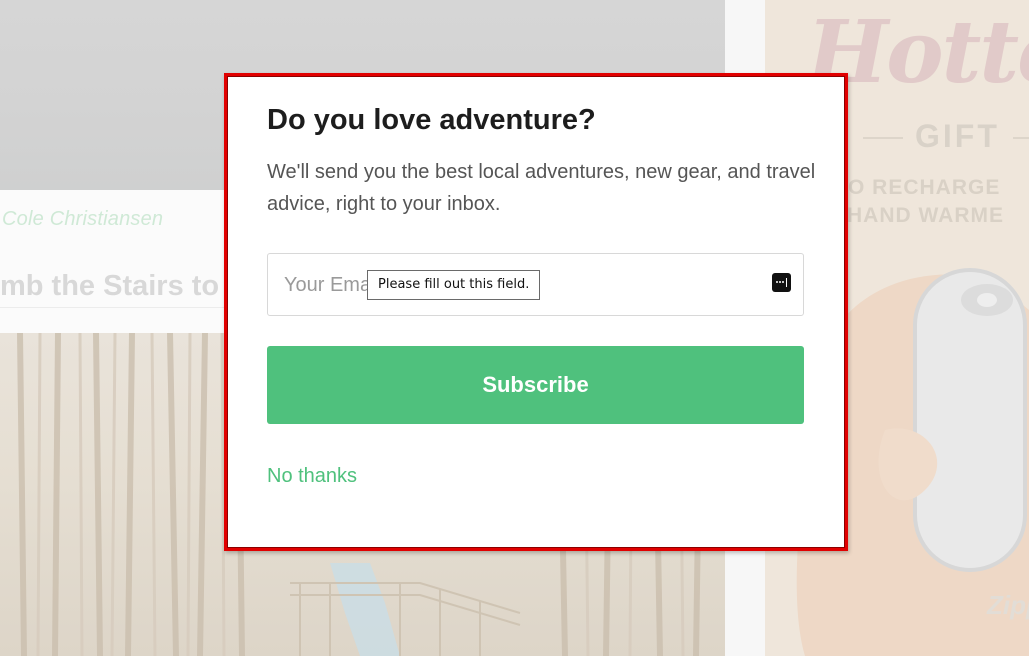 The image size is (1029, 656). I want to click on article-title: mb the Stairs to, so click(110, 286).